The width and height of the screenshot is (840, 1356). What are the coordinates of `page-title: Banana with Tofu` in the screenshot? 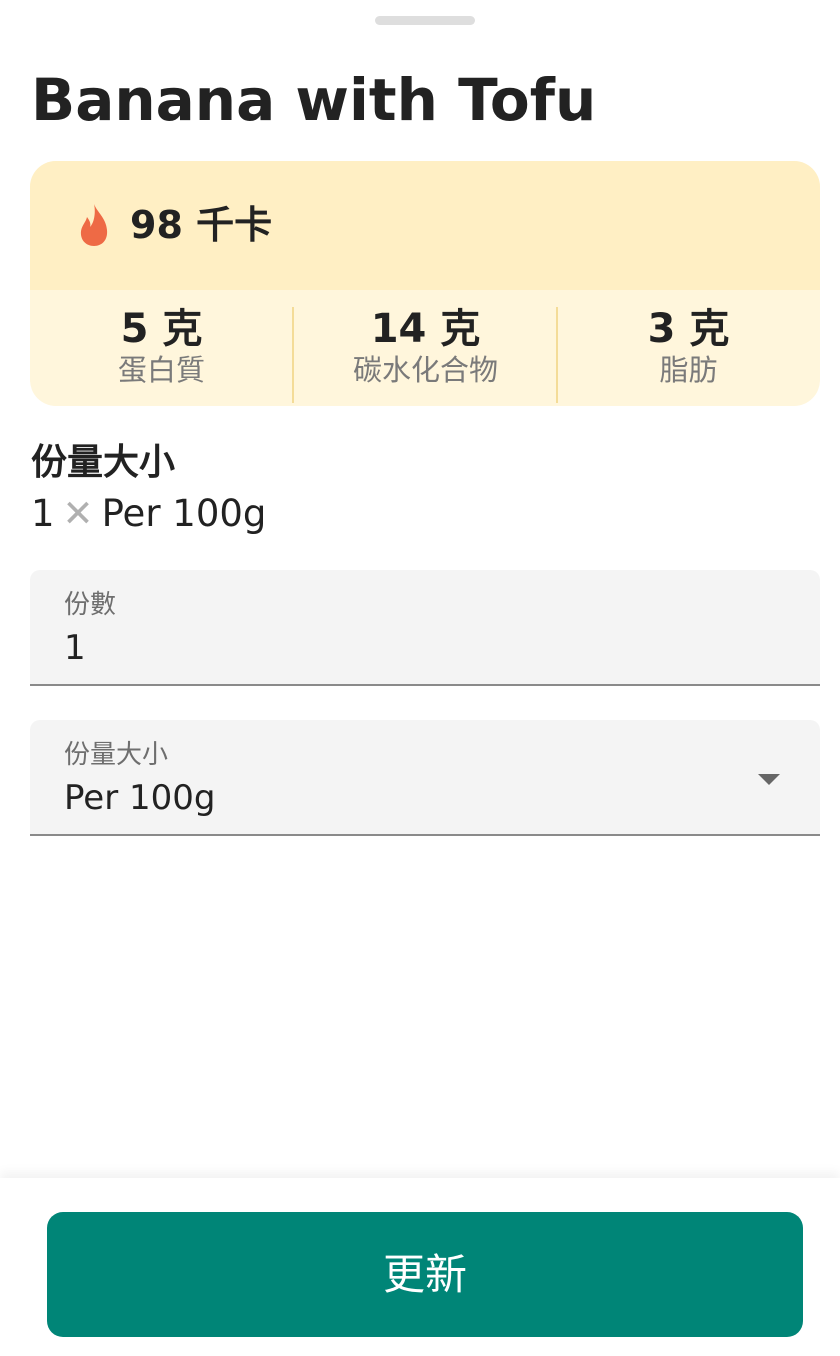 It's located at (314, 100).